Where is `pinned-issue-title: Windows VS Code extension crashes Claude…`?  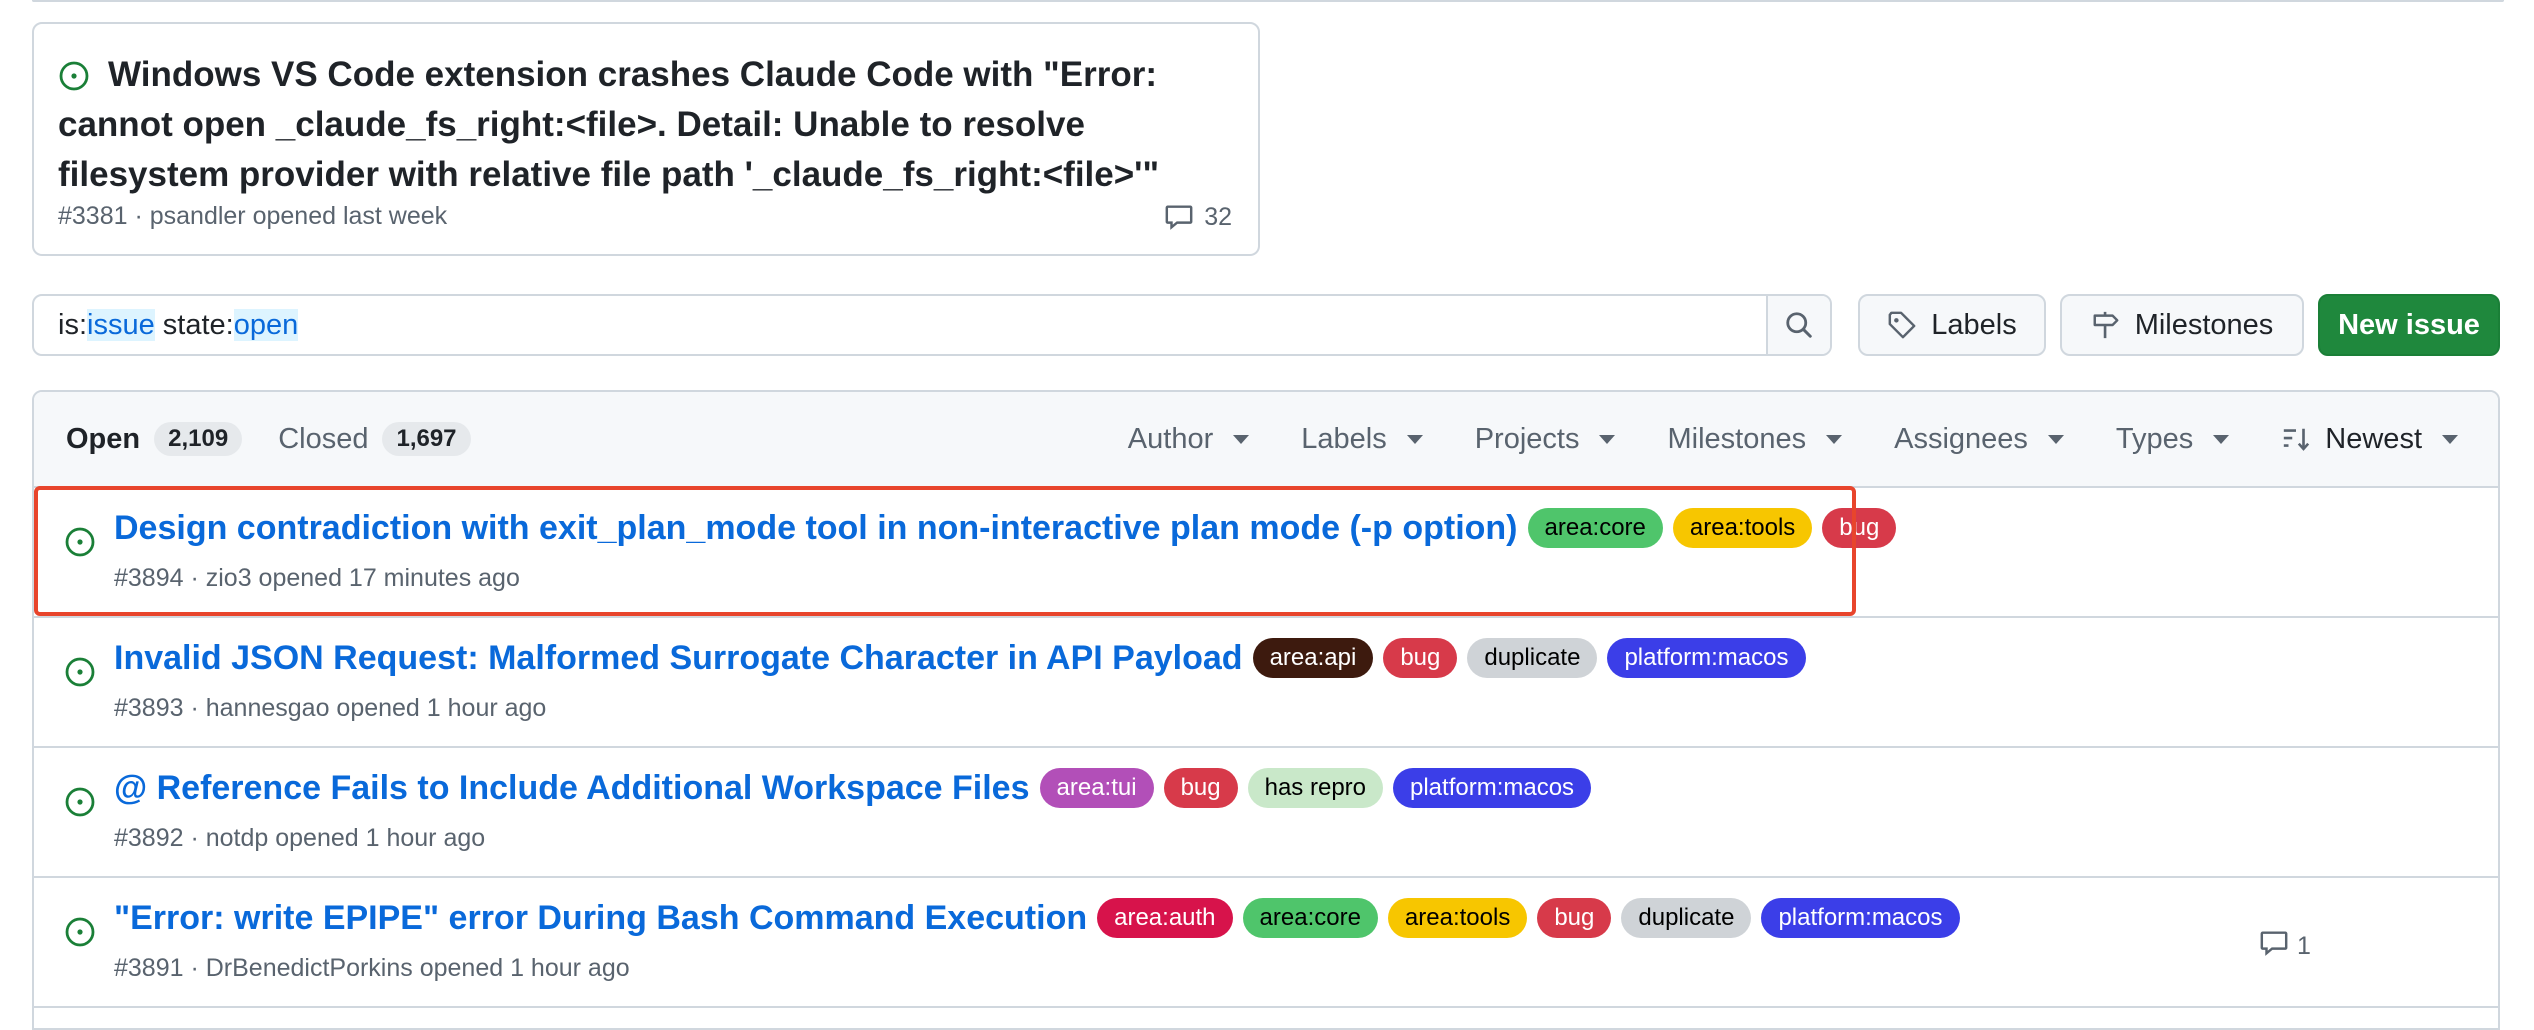 pinned-issue-title: Windows VS Code extension crashes Claude… is located at coordinates (643, 125).